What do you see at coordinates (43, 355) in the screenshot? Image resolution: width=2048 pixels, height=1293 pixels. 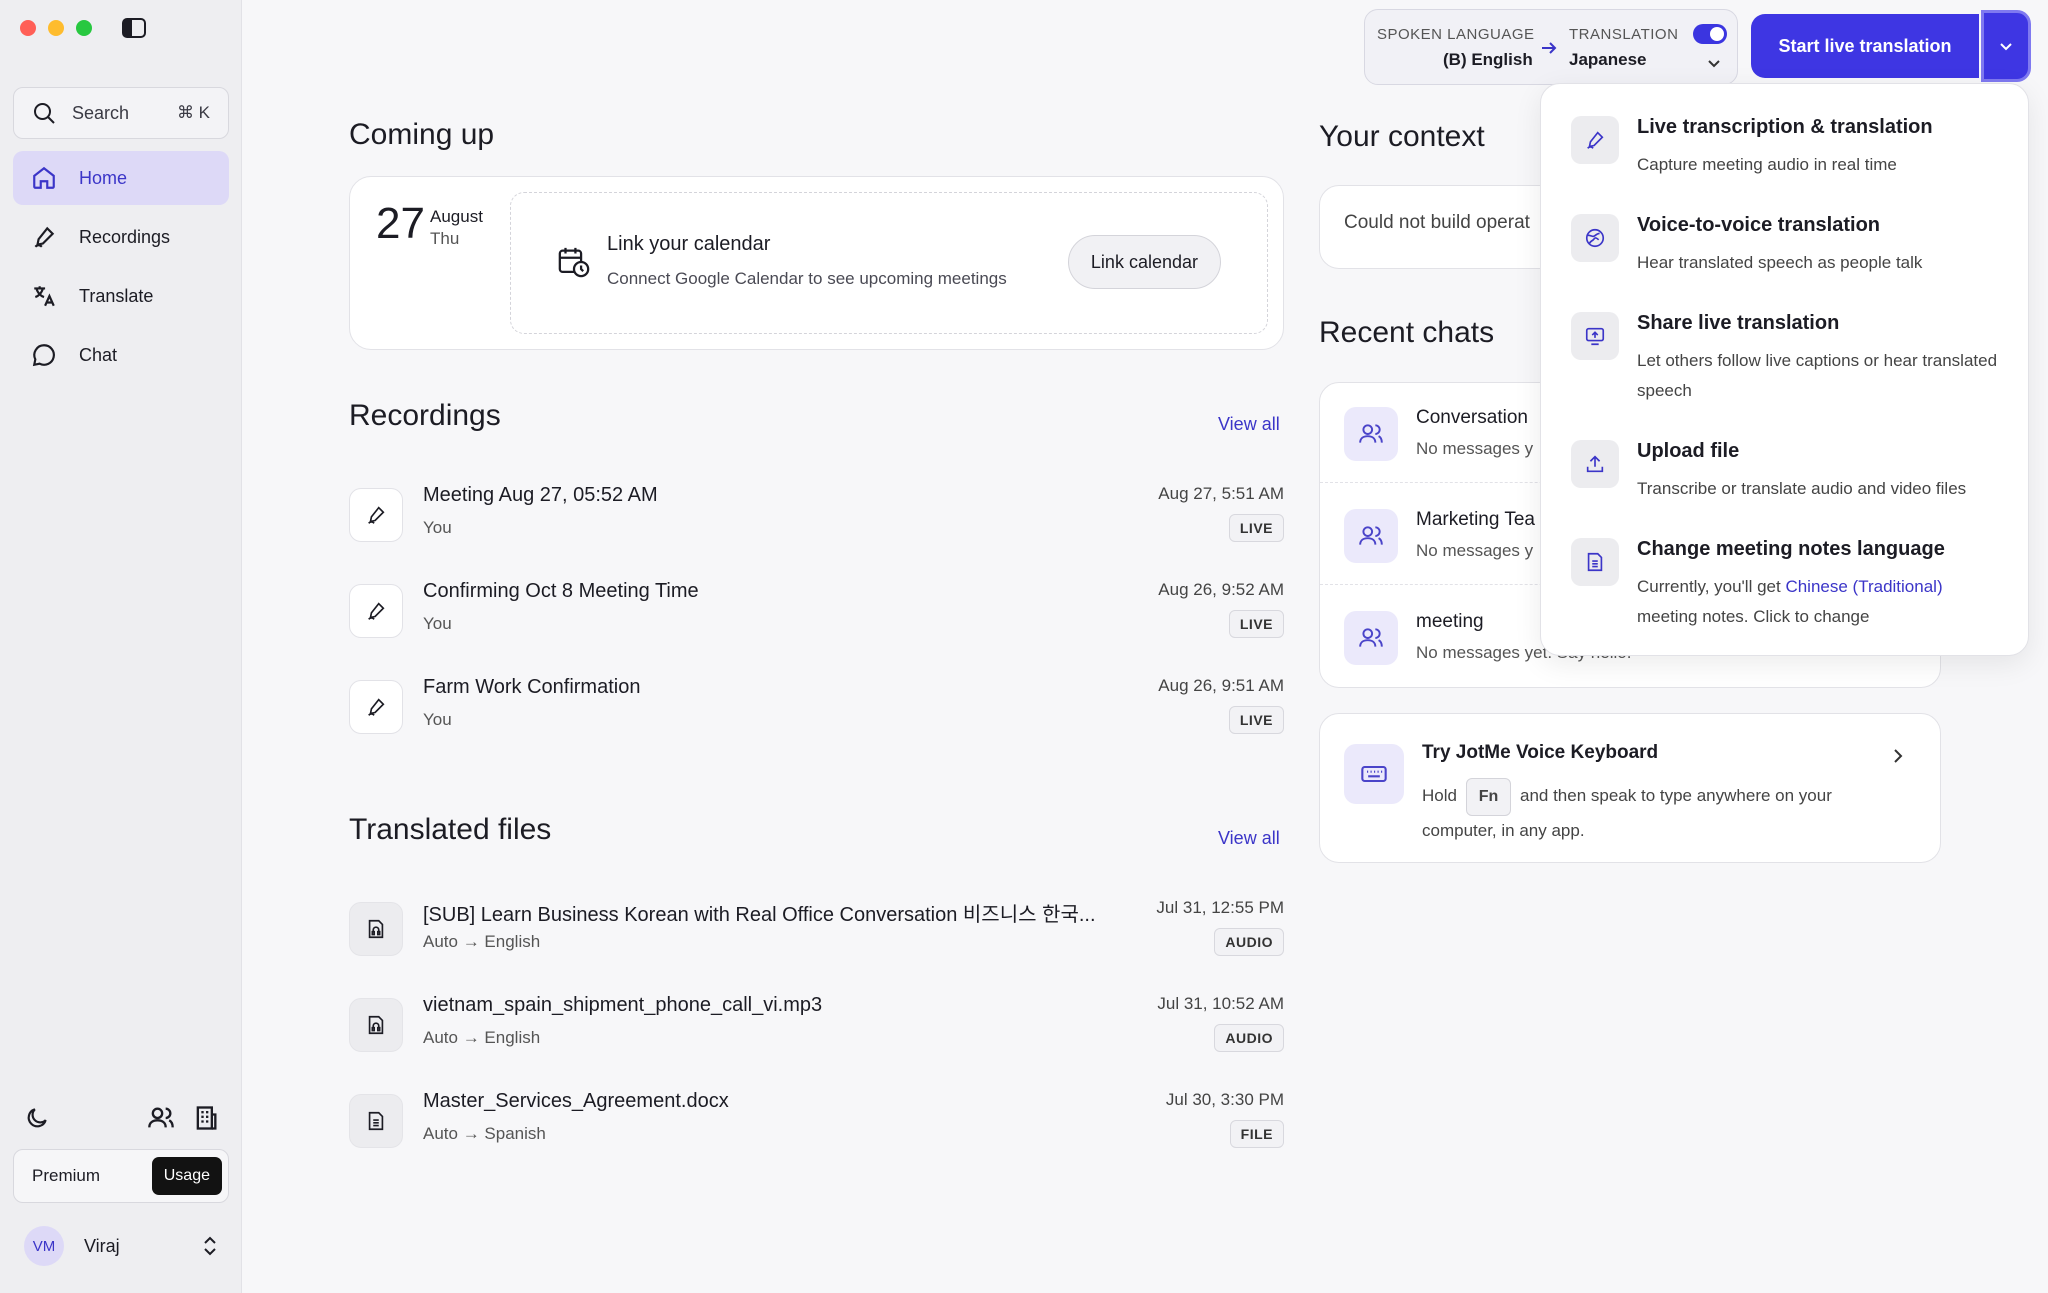 I see `chat-icon` at bounding box center [43, 355].